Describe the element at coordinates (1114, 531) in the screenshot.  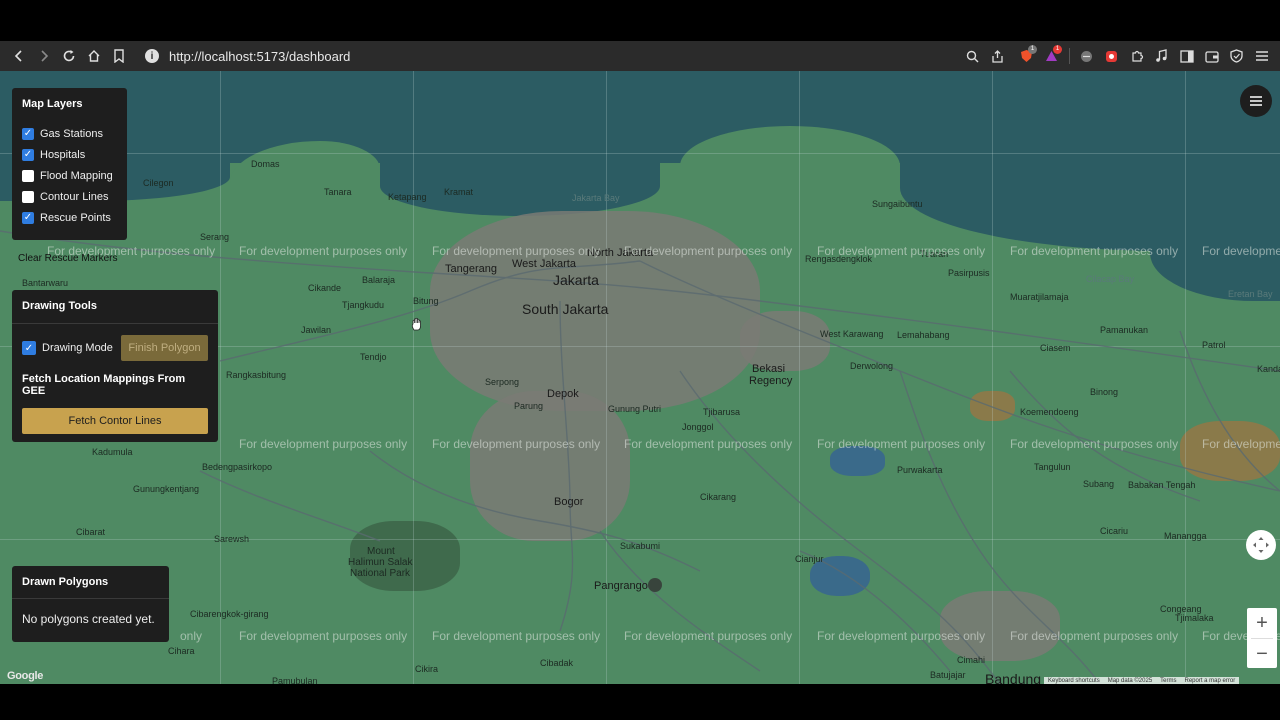
I see `place-label: Cicariu` at that location.